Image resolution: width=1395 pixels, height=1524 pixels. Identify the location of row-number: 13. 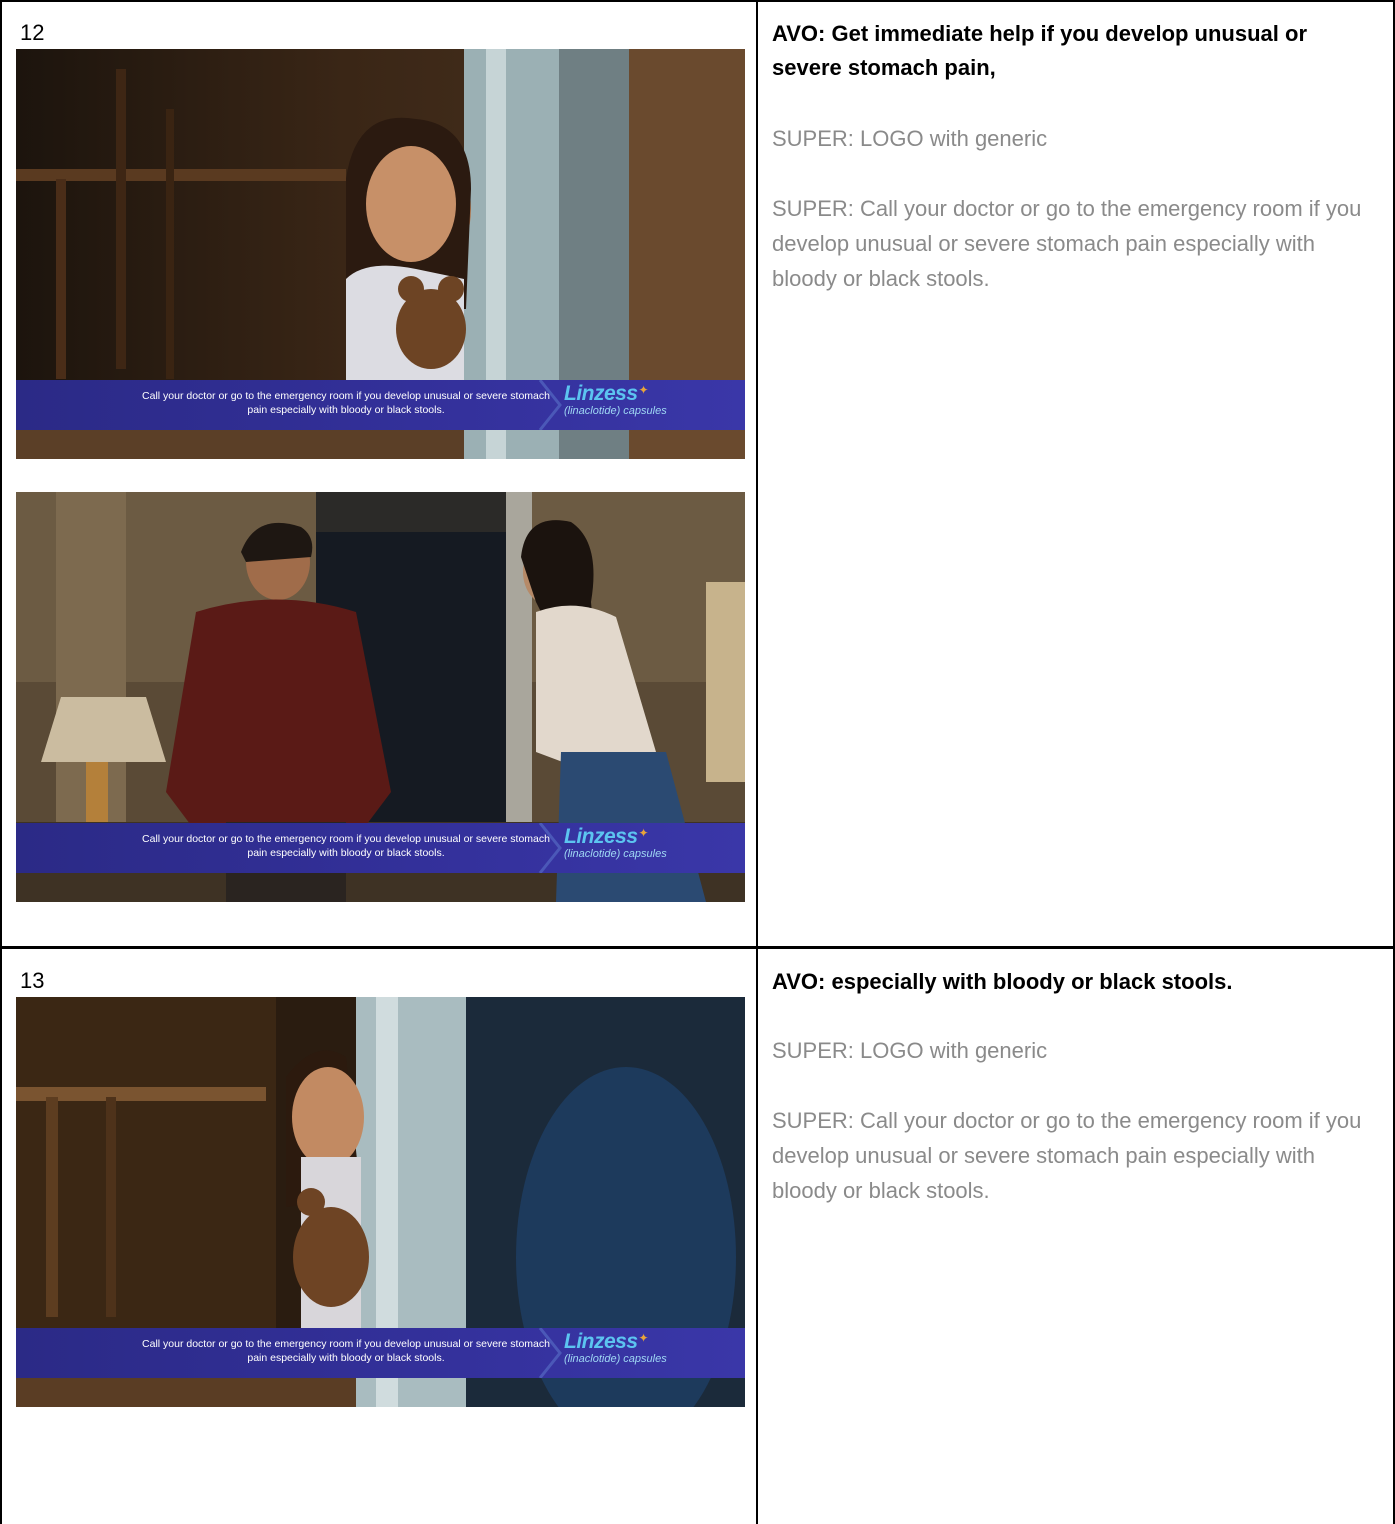
(32, 980).